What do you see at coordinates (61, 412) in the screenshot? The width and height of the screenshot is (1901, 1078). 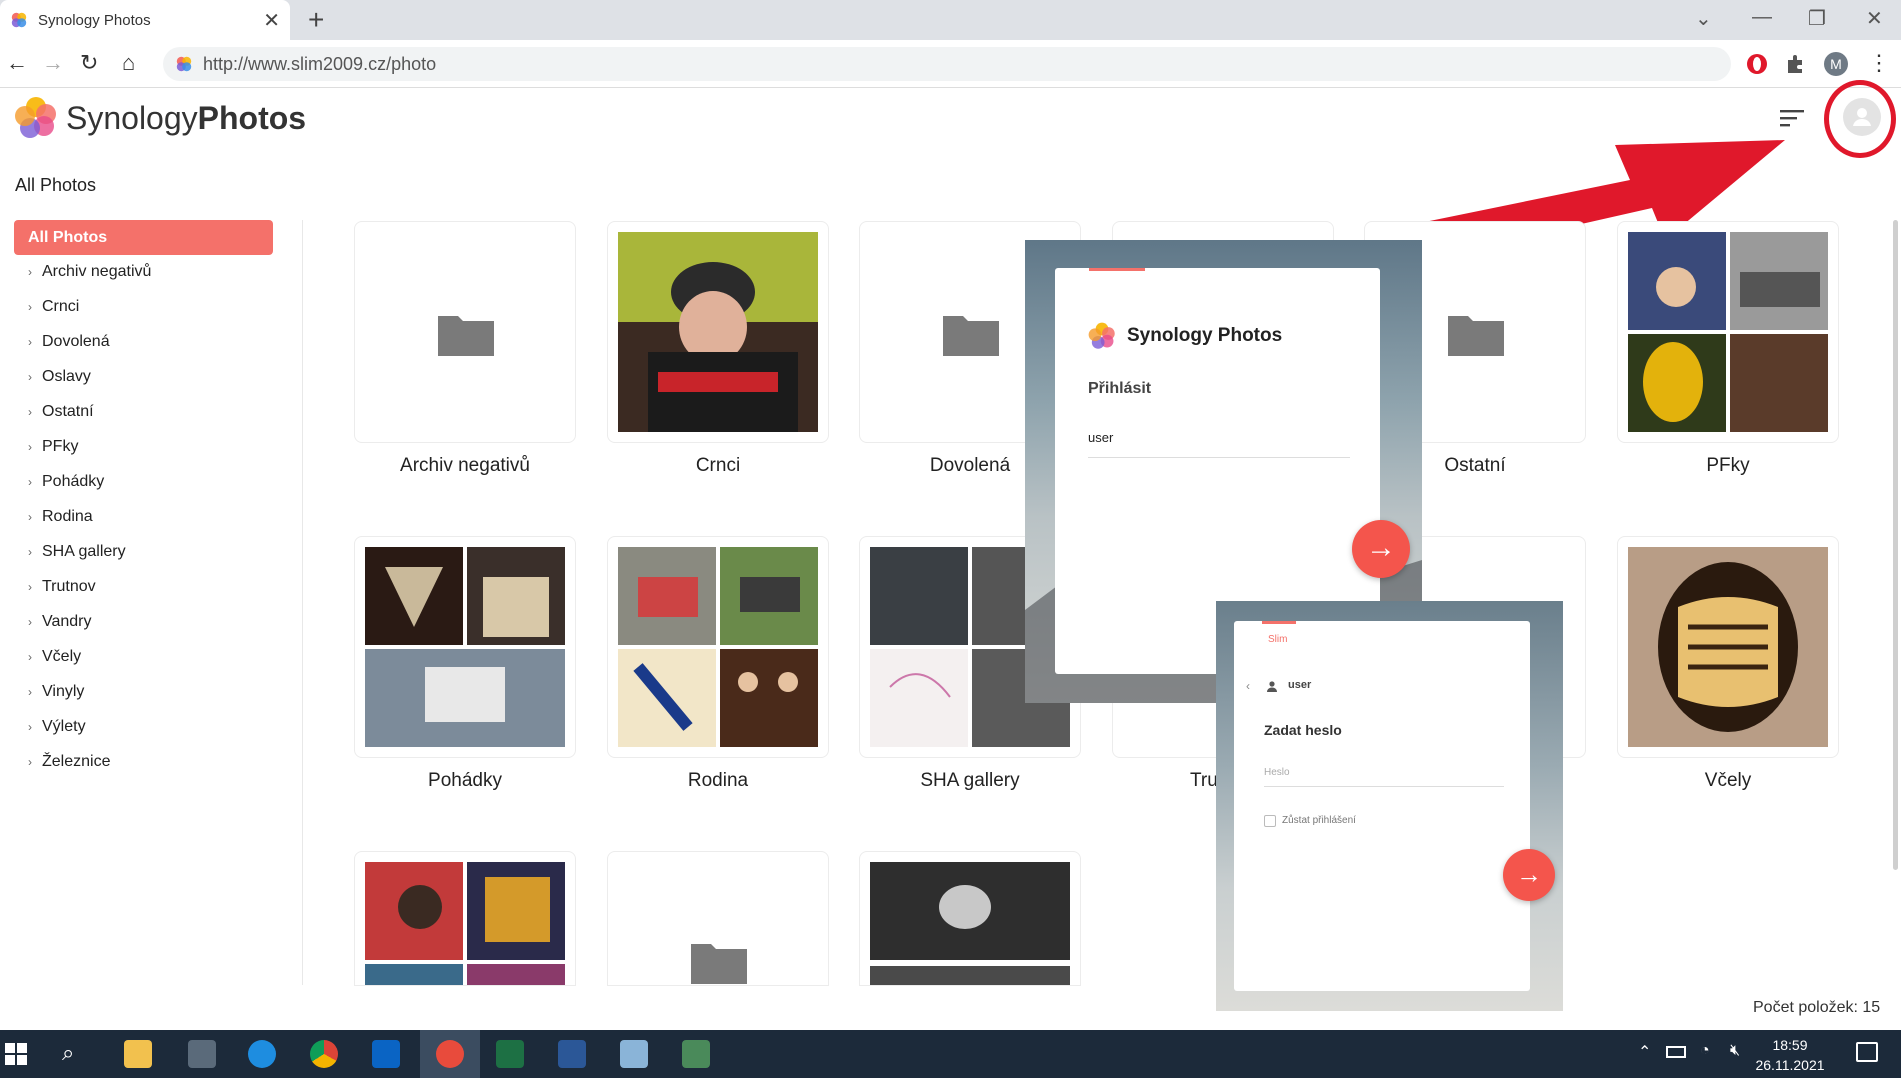 I see `sidebar-folder-item: › Ostatní` at bounding box center [61, 412].